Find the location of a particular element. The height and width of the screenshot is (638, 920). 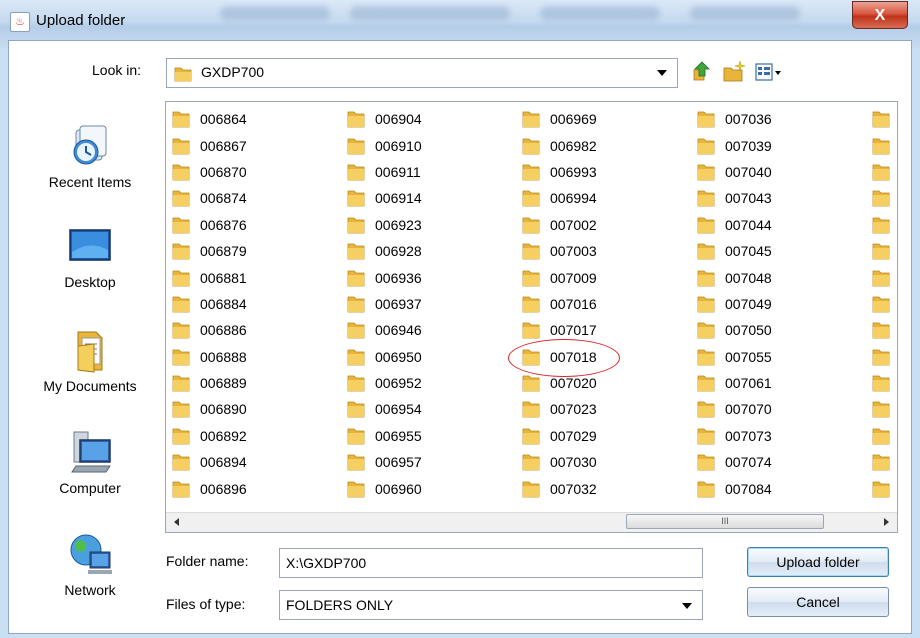

folder-item: 007073 is located at coordinates (734, 436).